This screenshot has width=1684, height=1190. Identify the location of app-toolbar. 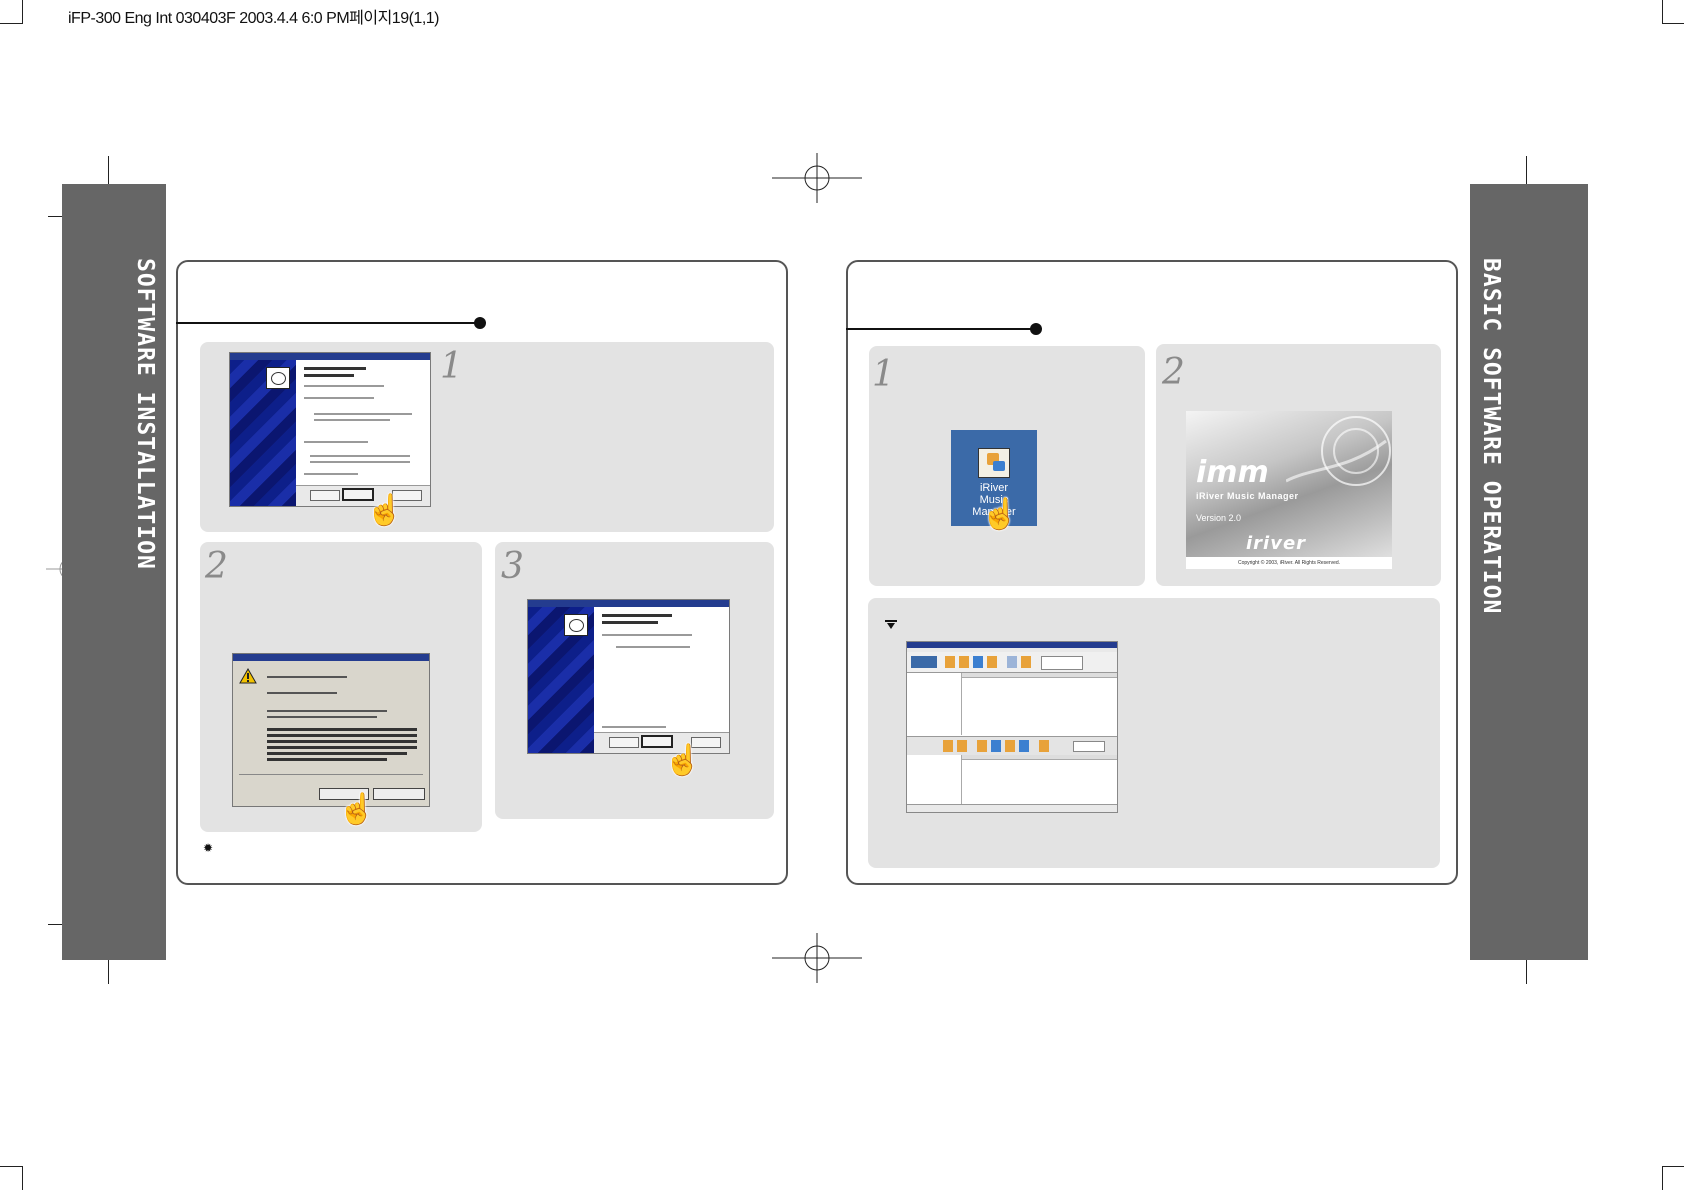
(1012, 662).